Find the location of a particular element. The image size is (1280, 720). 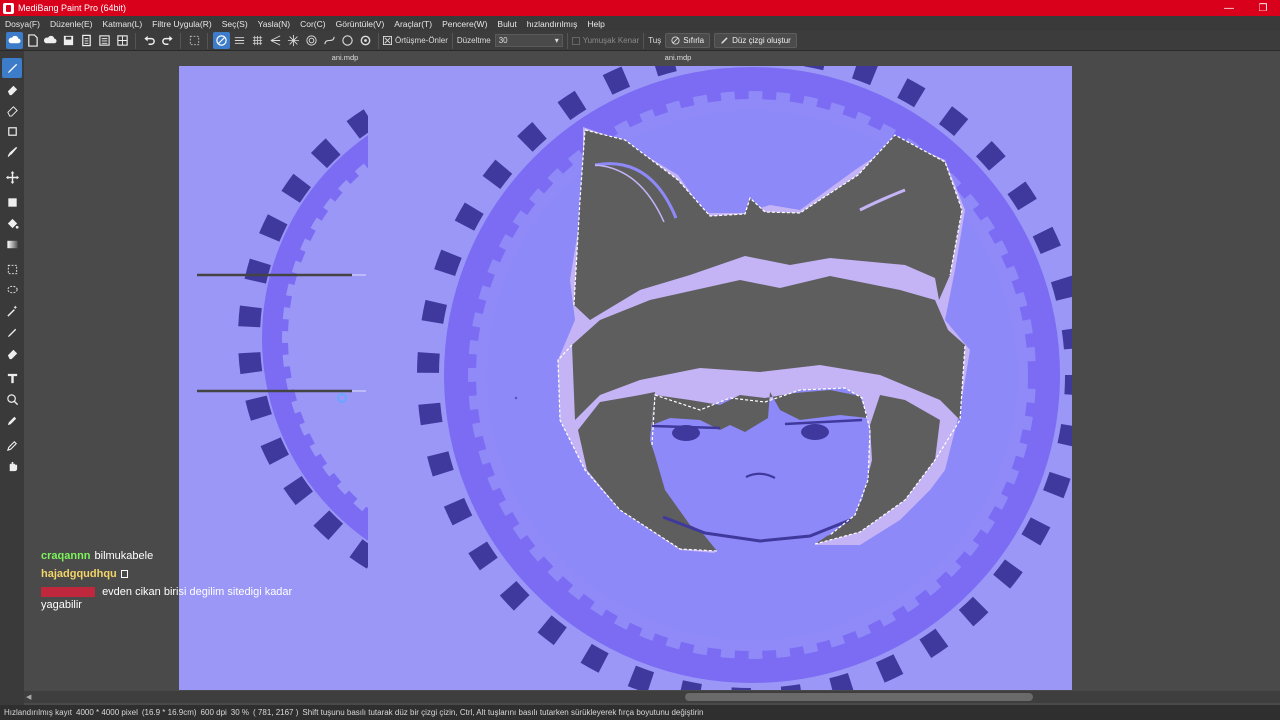

soft-edge-toggle: Yumuşak Kenar is located at coordinates (605, 40).